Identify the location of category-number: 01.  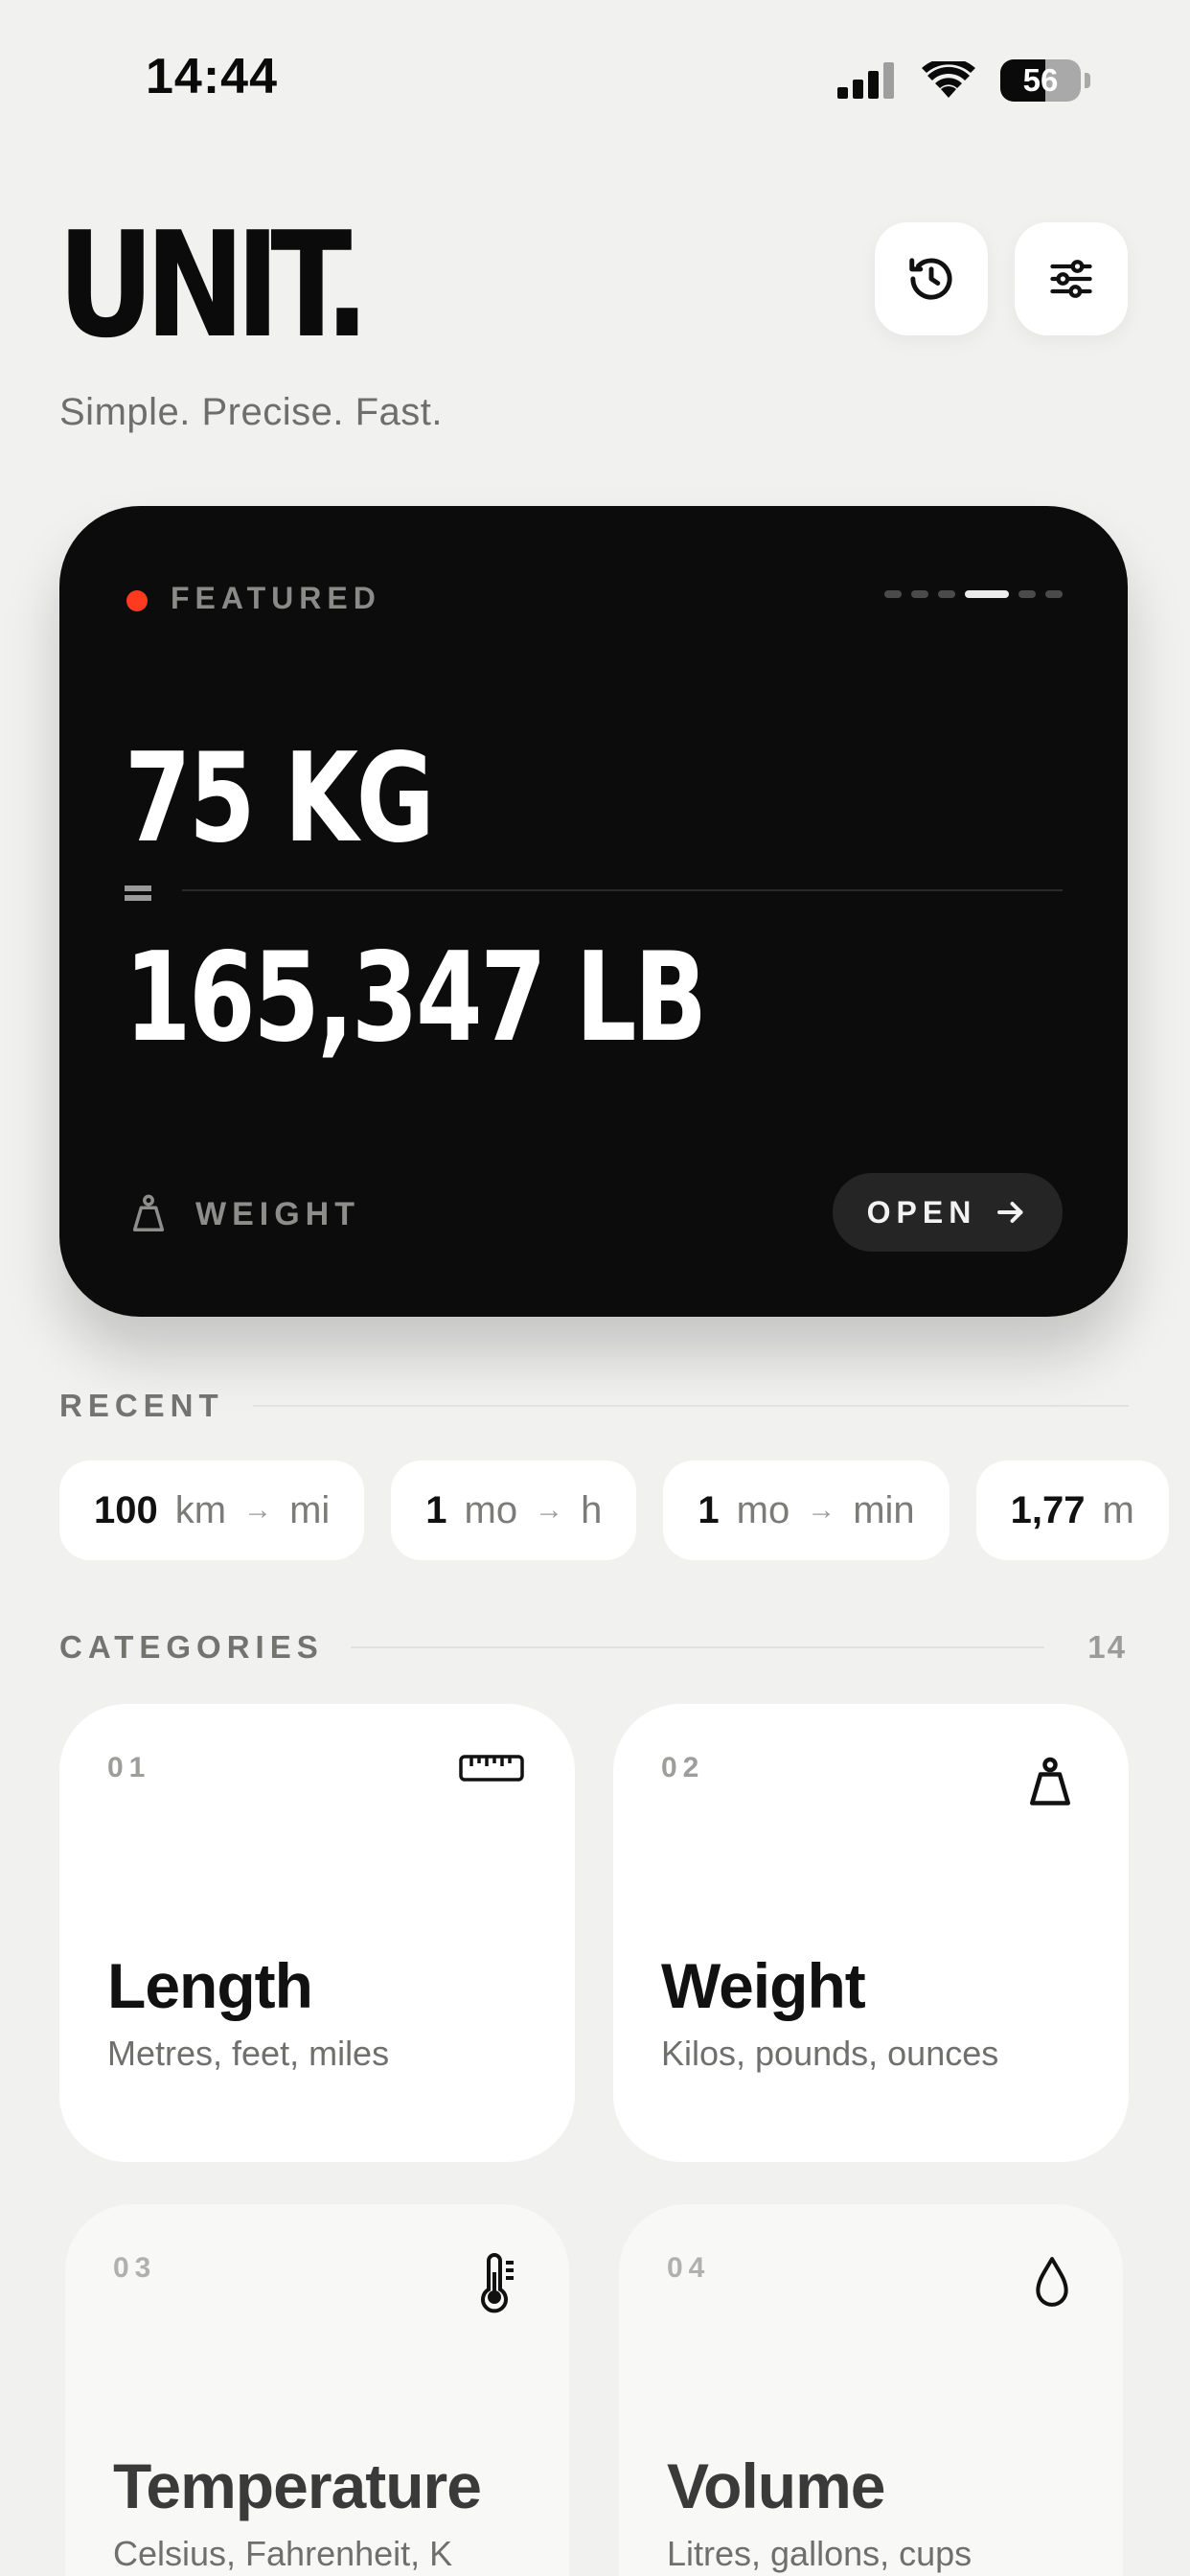
(129, 1767).